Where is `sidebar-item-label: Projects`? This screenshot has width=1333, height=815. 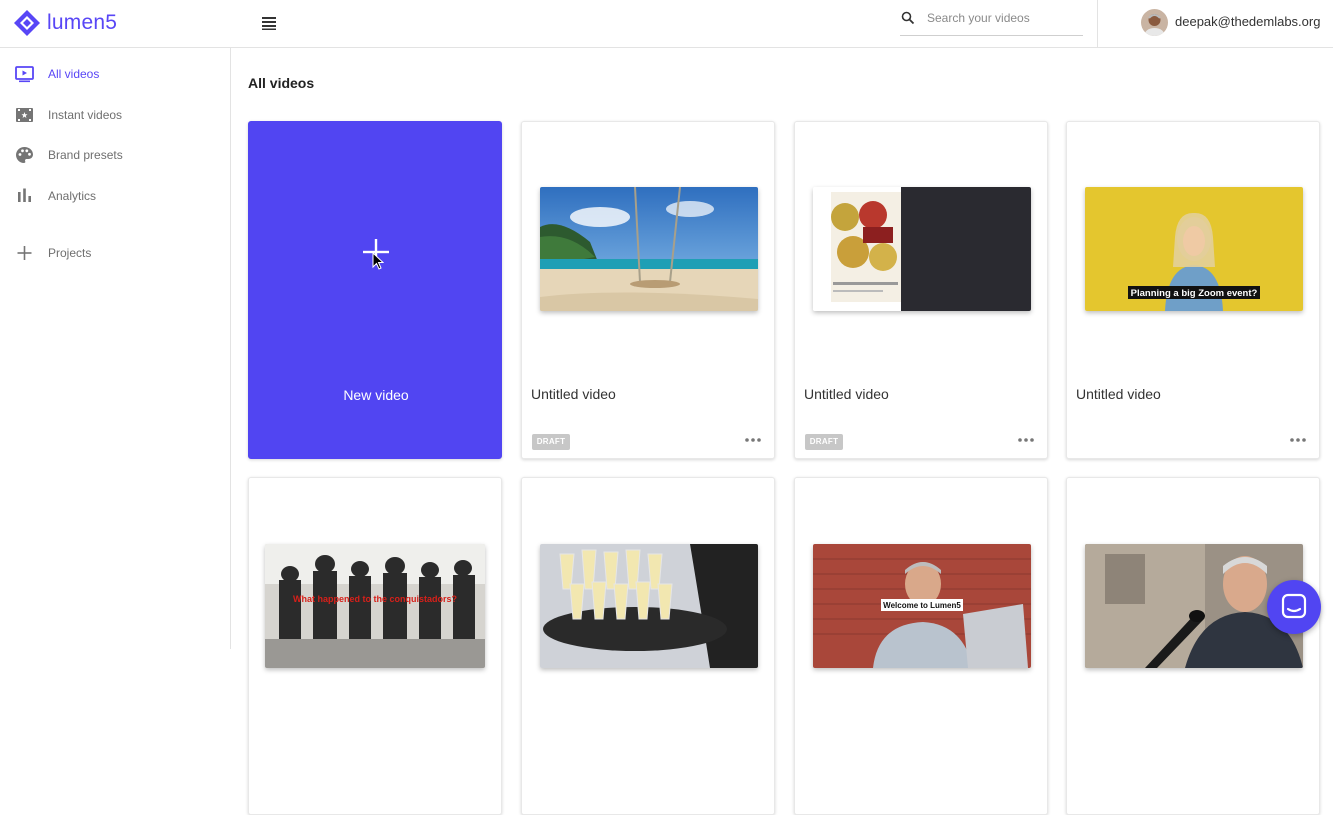 sidebar-item-label: Projects is located at coordinates (70, 253).